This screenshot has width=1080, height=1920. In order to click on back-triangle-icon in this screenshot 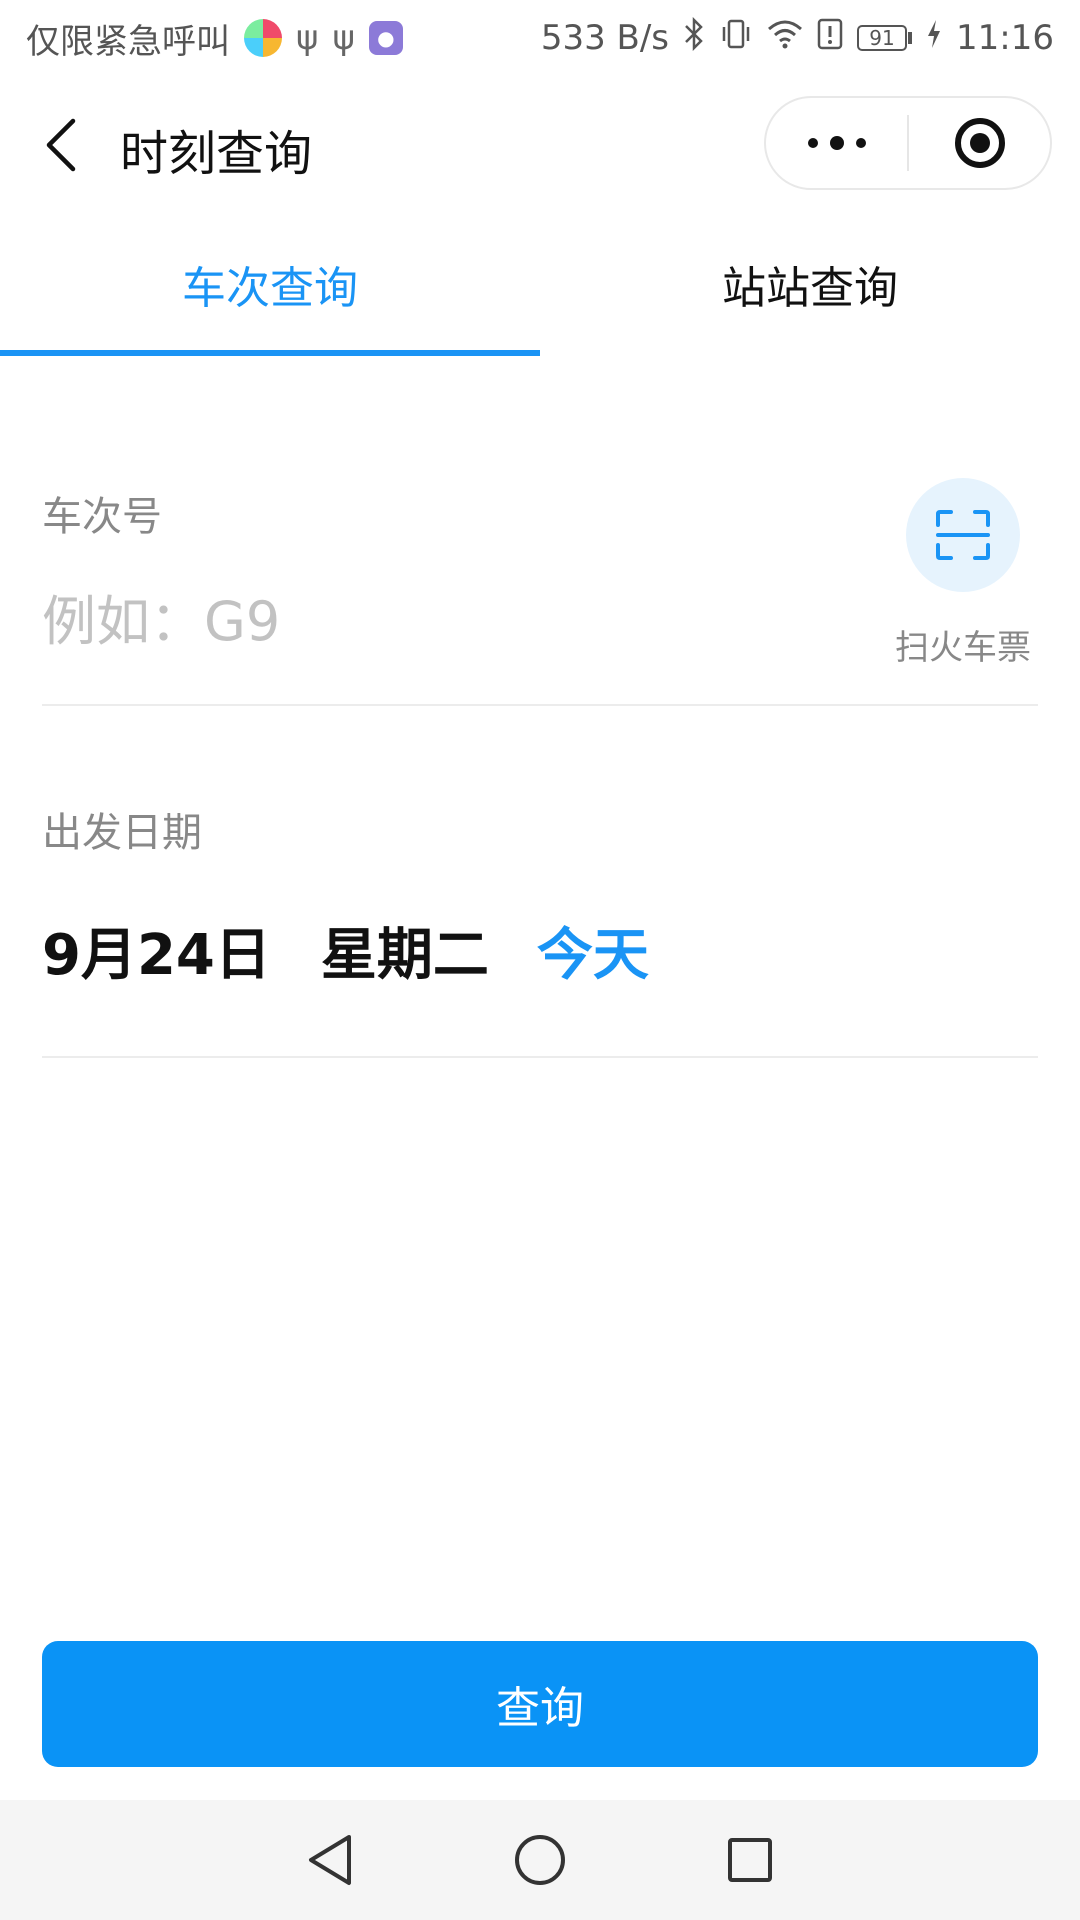, I will do `click(330, 1860)`.